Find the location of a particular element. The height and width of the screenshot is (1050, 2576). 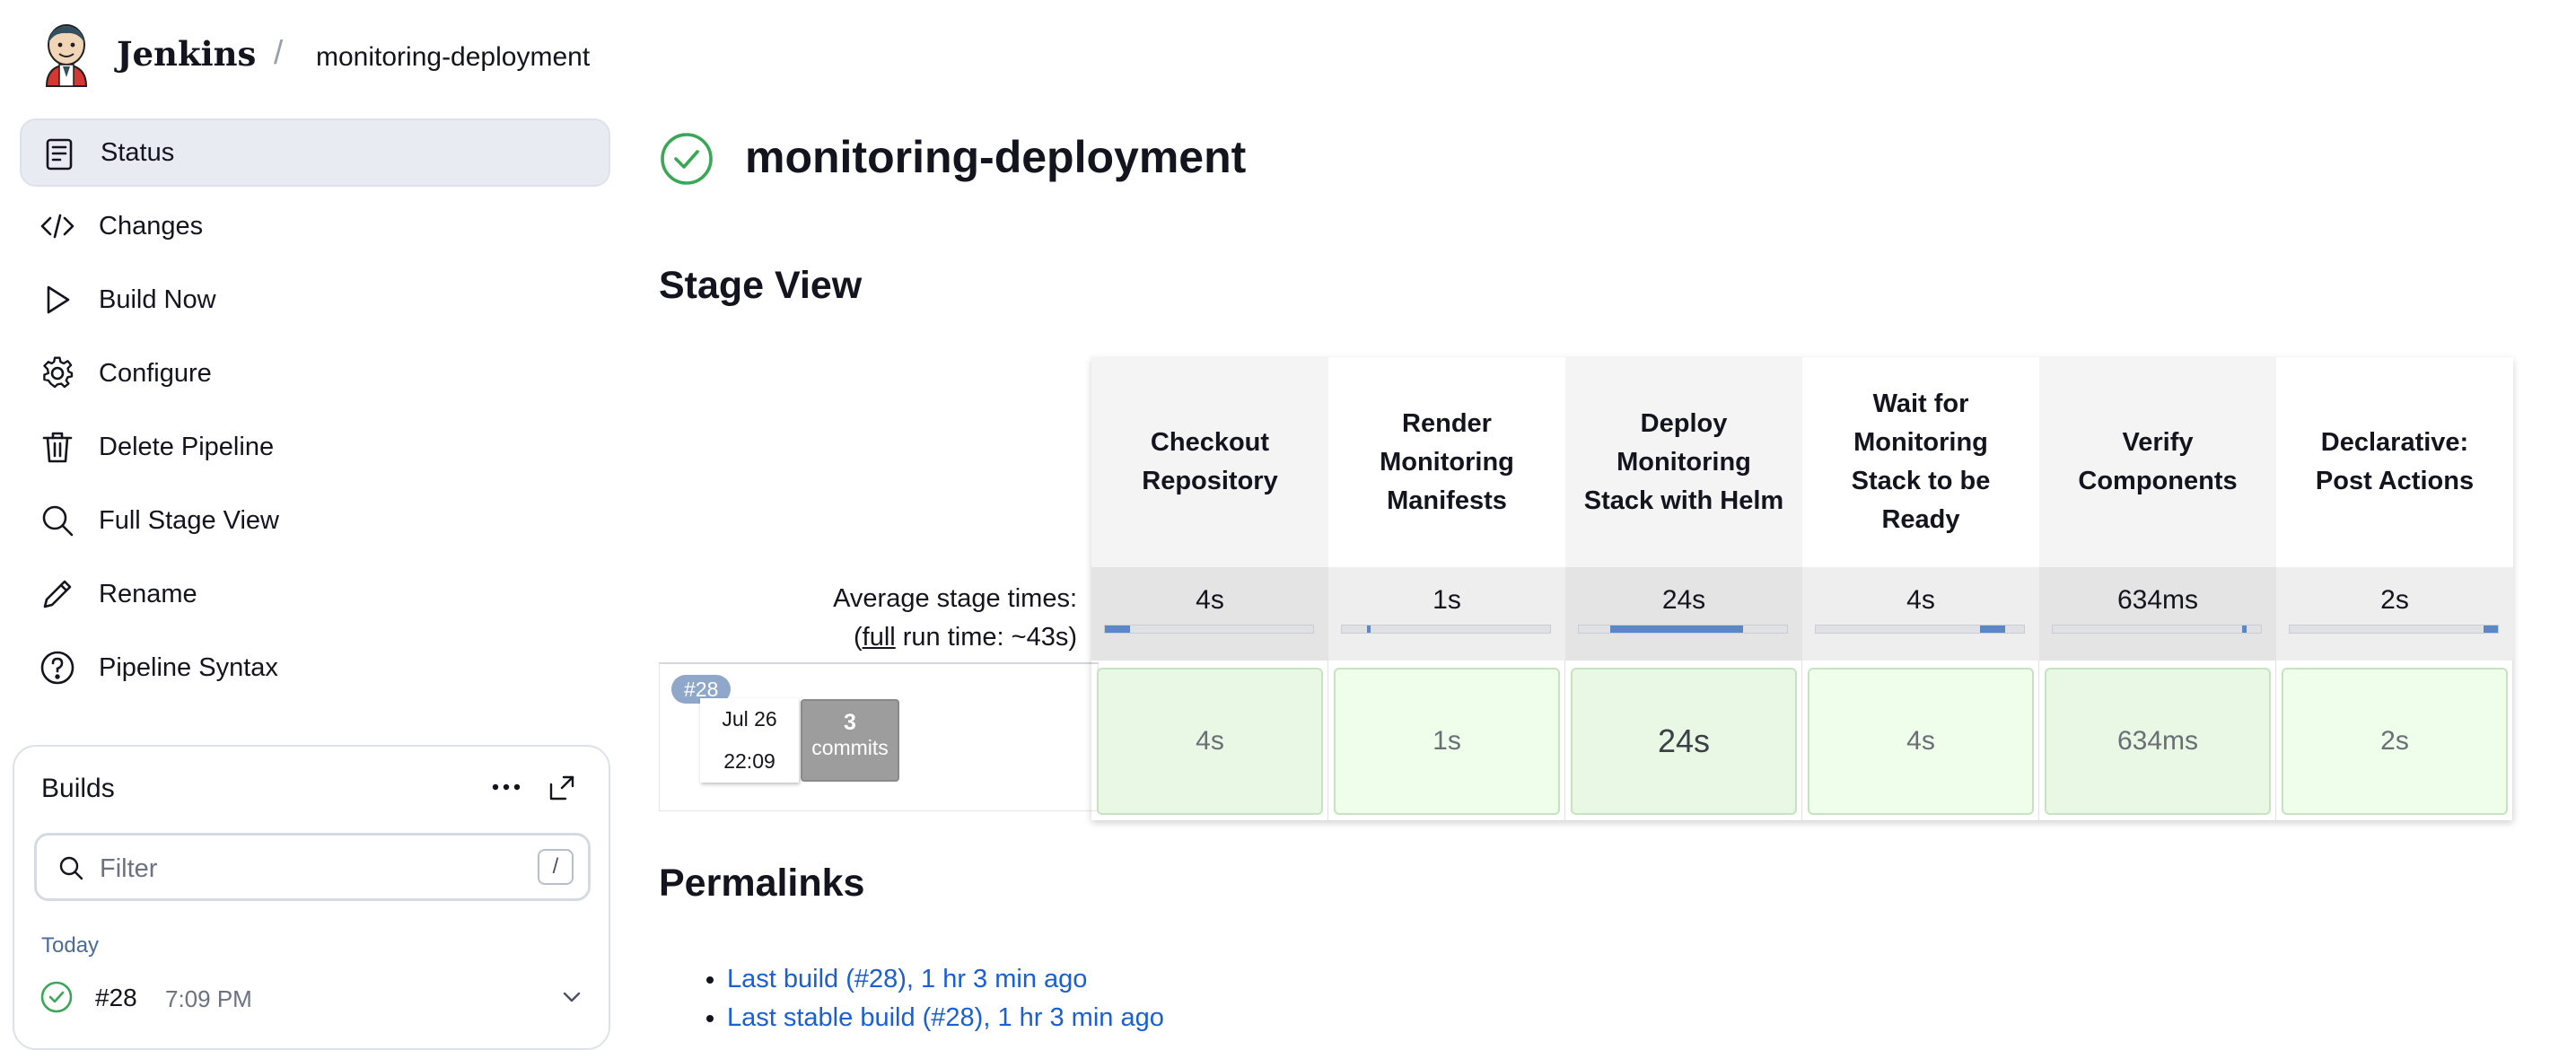

average-stage-times-label: Average stage times: is located at coordinates (955, 598).